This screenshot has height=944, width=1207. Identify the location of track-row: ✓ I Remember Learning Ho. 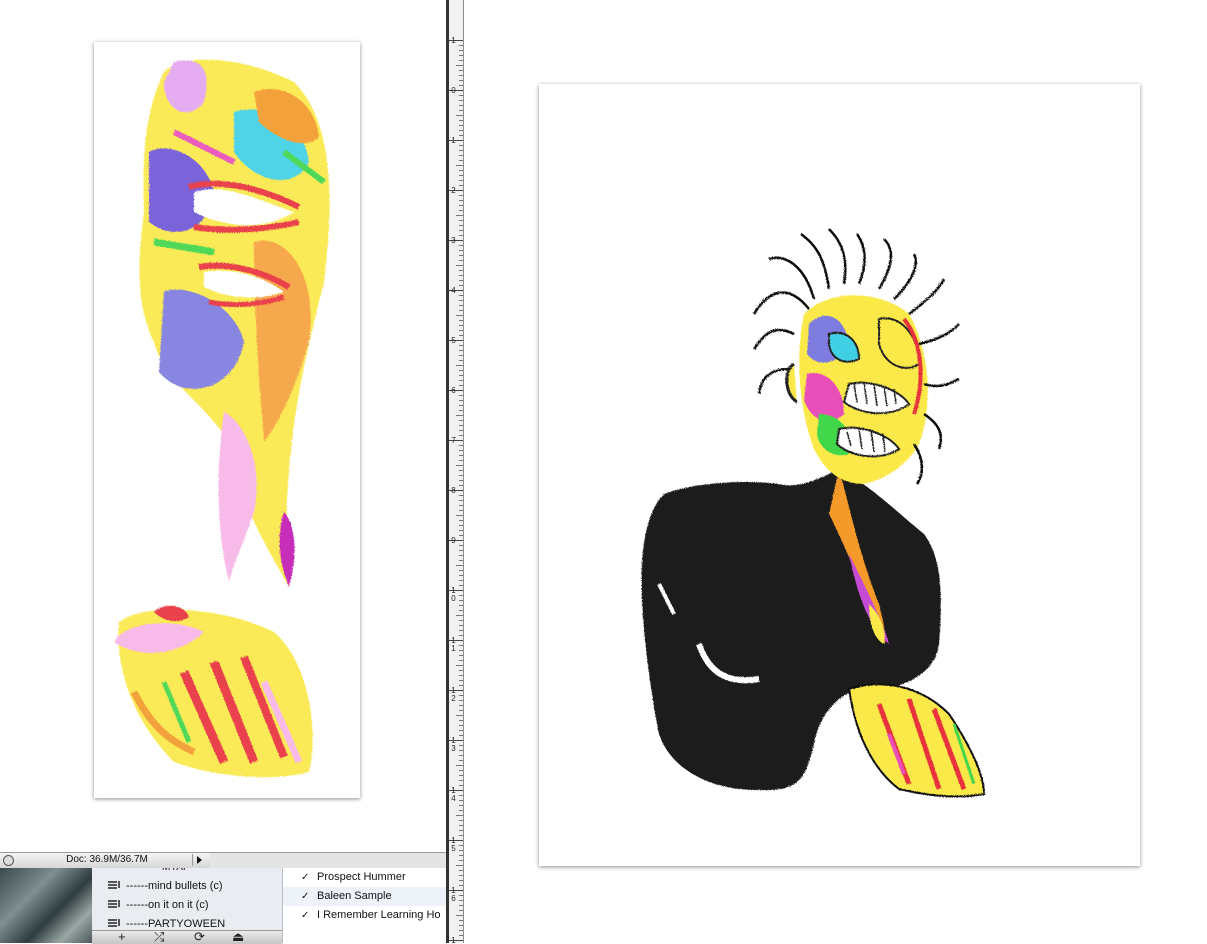
(365, 915).